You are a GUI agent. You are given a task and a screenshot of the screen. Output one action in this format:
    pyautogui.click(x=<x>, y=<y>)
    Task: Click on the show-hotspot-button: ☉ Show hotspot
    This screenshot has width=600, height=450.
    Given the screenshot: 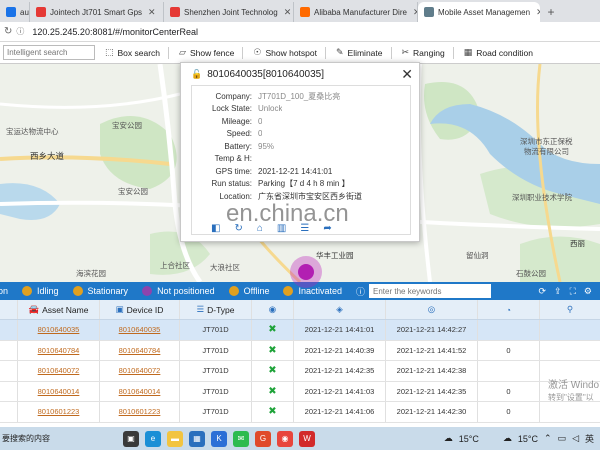 What is the action you would take?
    pyautogui.click(x=285, y=52)
    